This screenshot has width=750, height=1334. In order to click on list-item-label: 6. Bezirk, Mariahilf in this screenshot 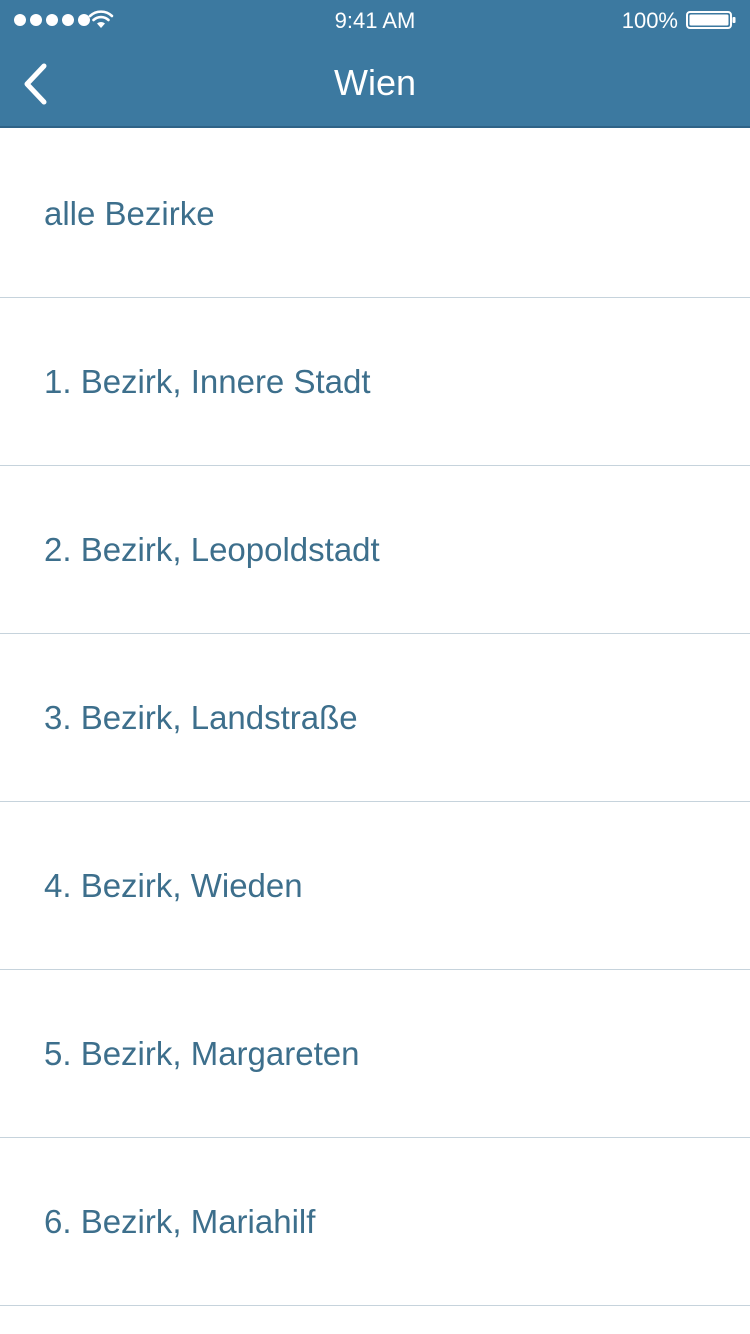, I will do `click(180, 1221)`.